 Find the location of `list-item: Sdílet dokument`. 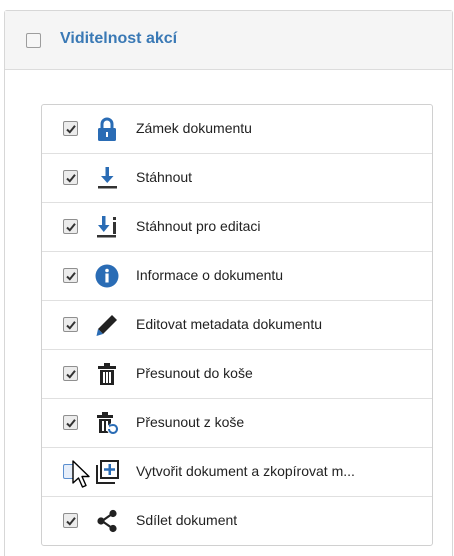

list-item: Sdílet dokument is located at coordinates (237, 521).